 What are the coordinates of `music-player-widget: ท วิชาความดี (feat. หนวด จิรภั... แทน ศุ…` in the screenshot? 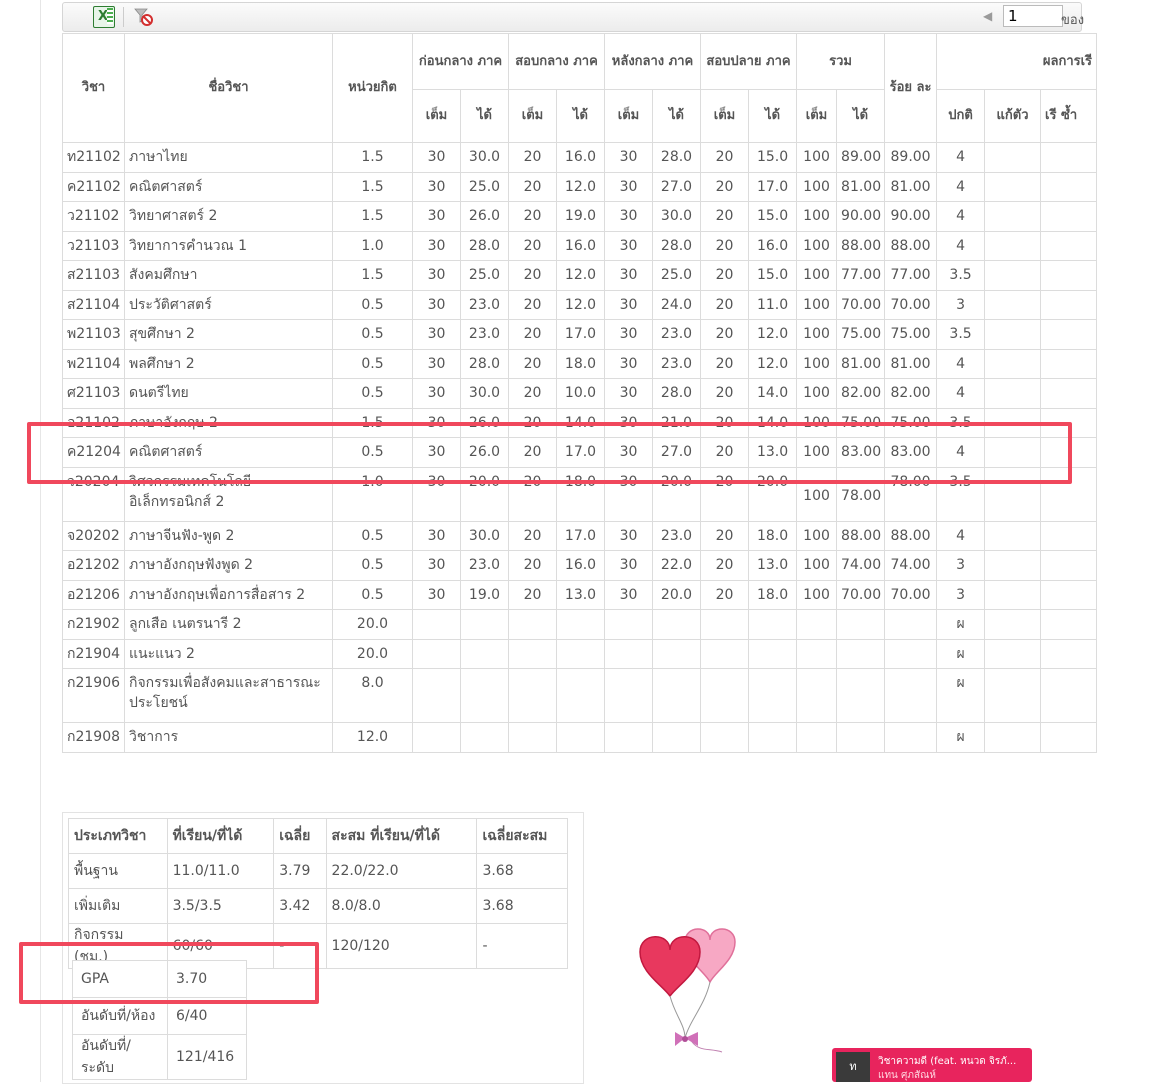 It's located at (932, 1065).